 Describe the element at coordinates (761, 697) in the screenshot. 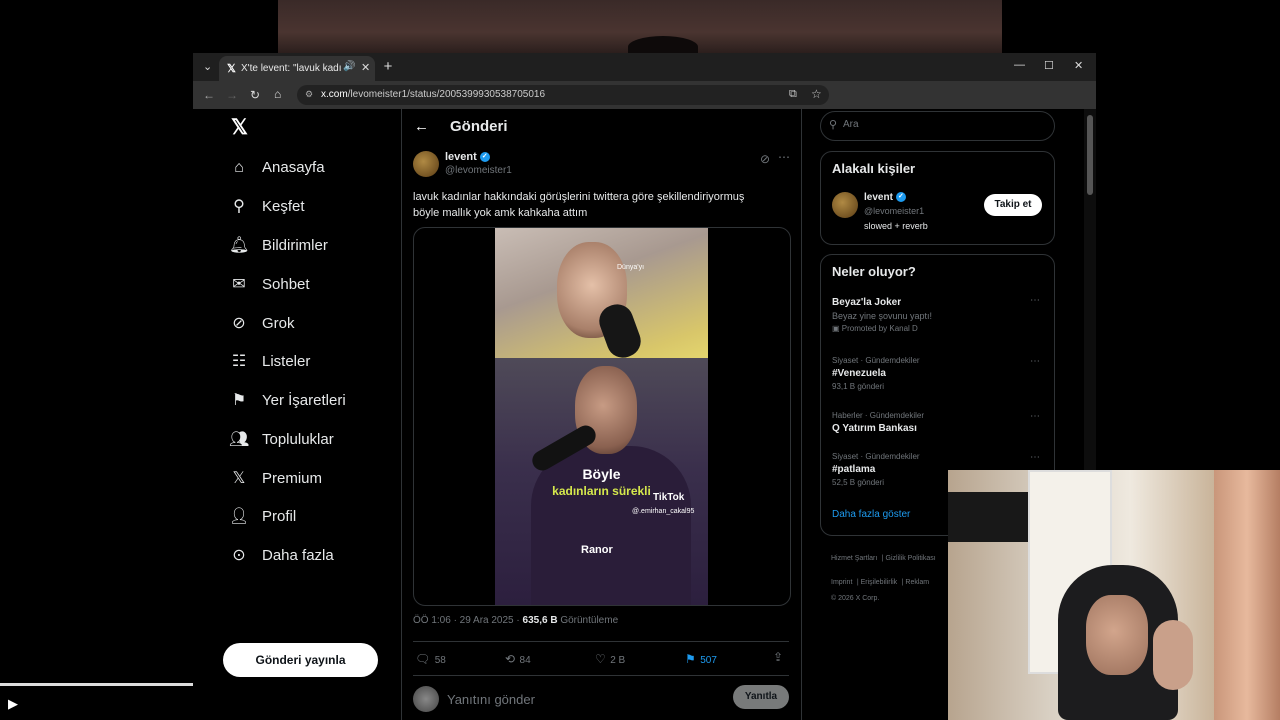

I see `reply-submit-button: Yanıtla` at that location.